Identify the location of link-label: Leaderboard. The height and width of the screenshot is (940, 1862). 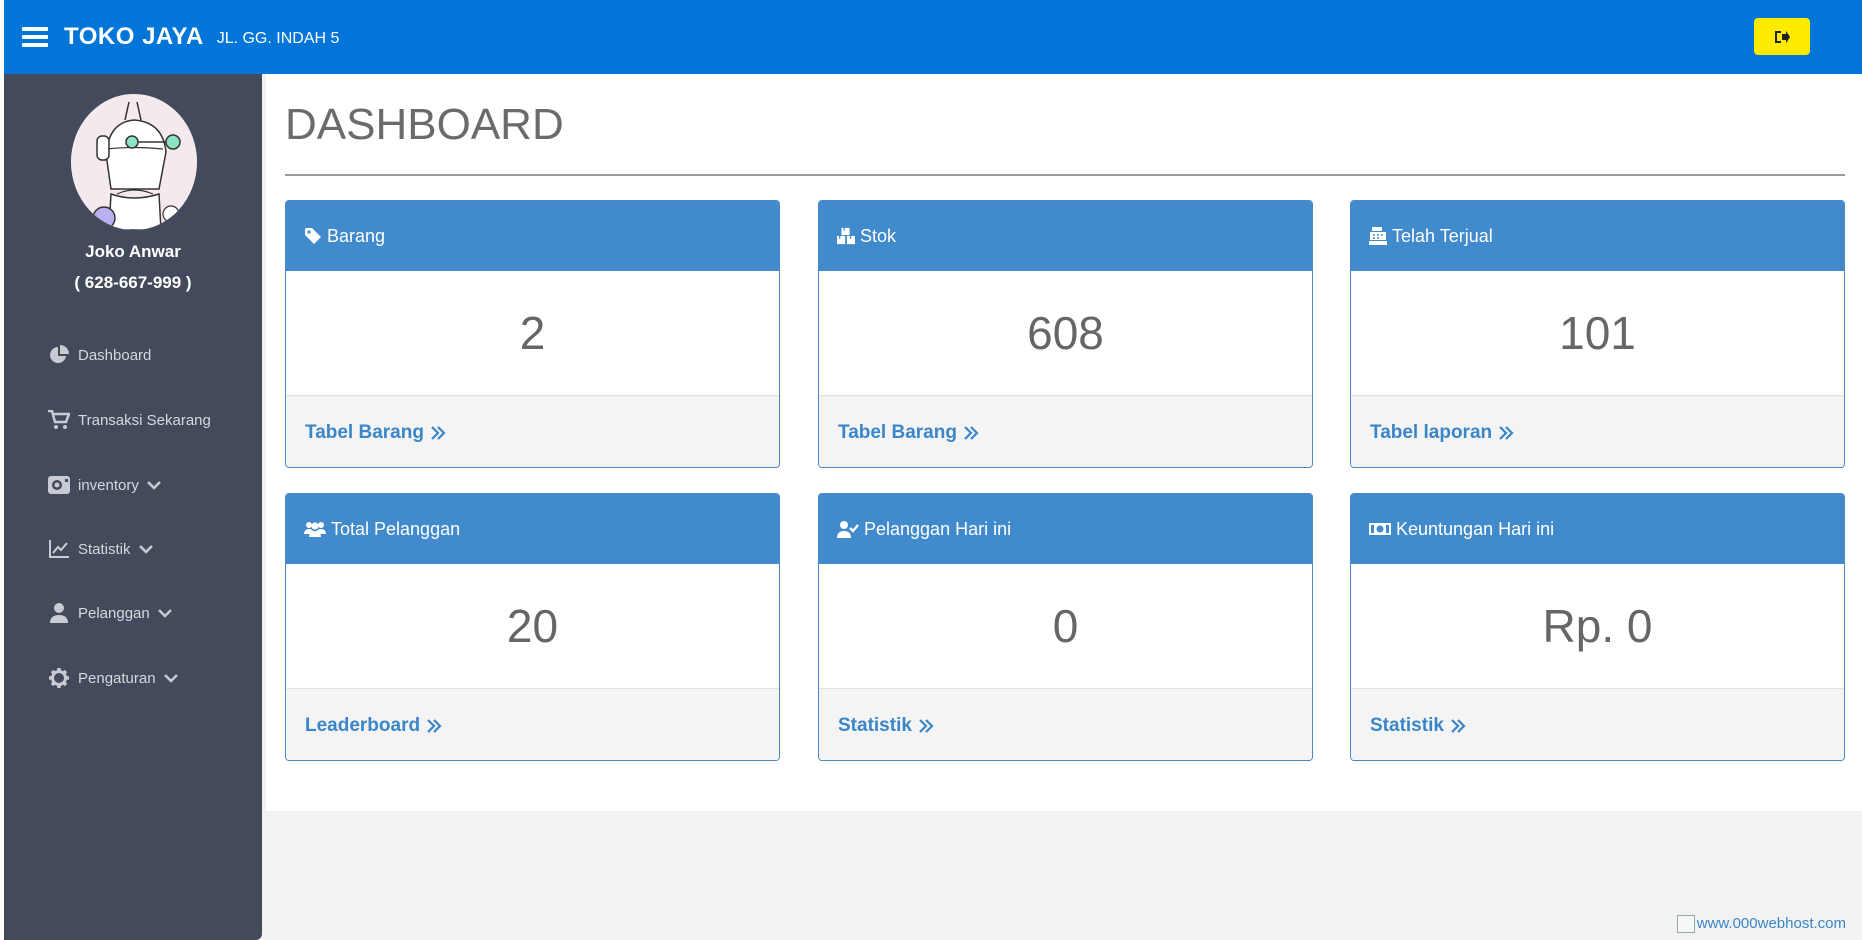
(363, 725).